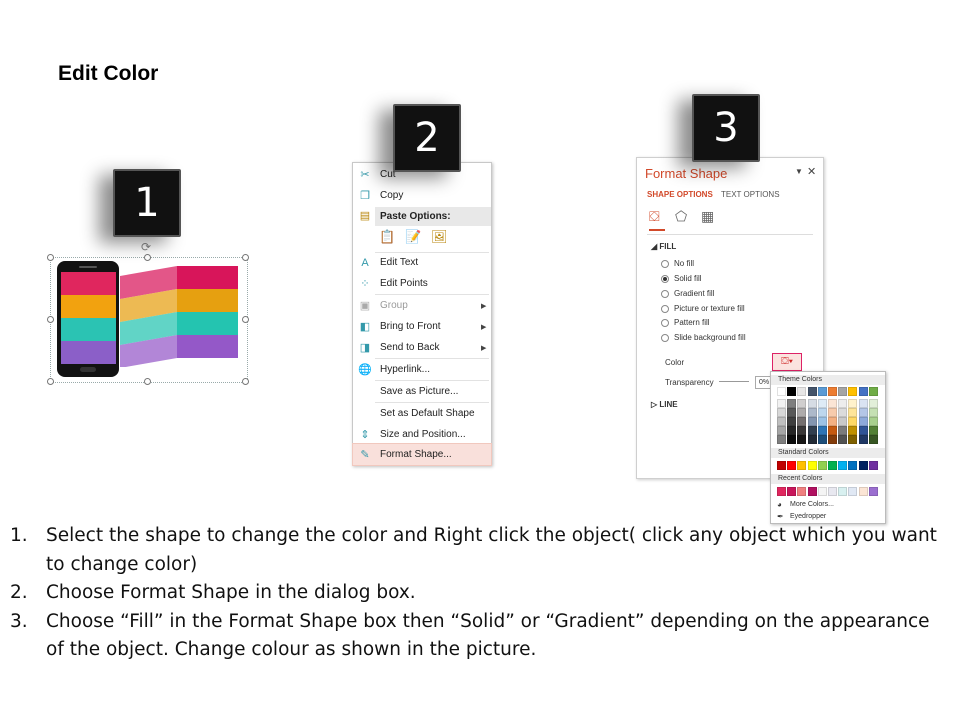 The width and height of the screenshot is (960, 720). Describe the element at coordinates (681, 278) in the screenshot. I see `radio-solid-fill: Solid fill` at that location.